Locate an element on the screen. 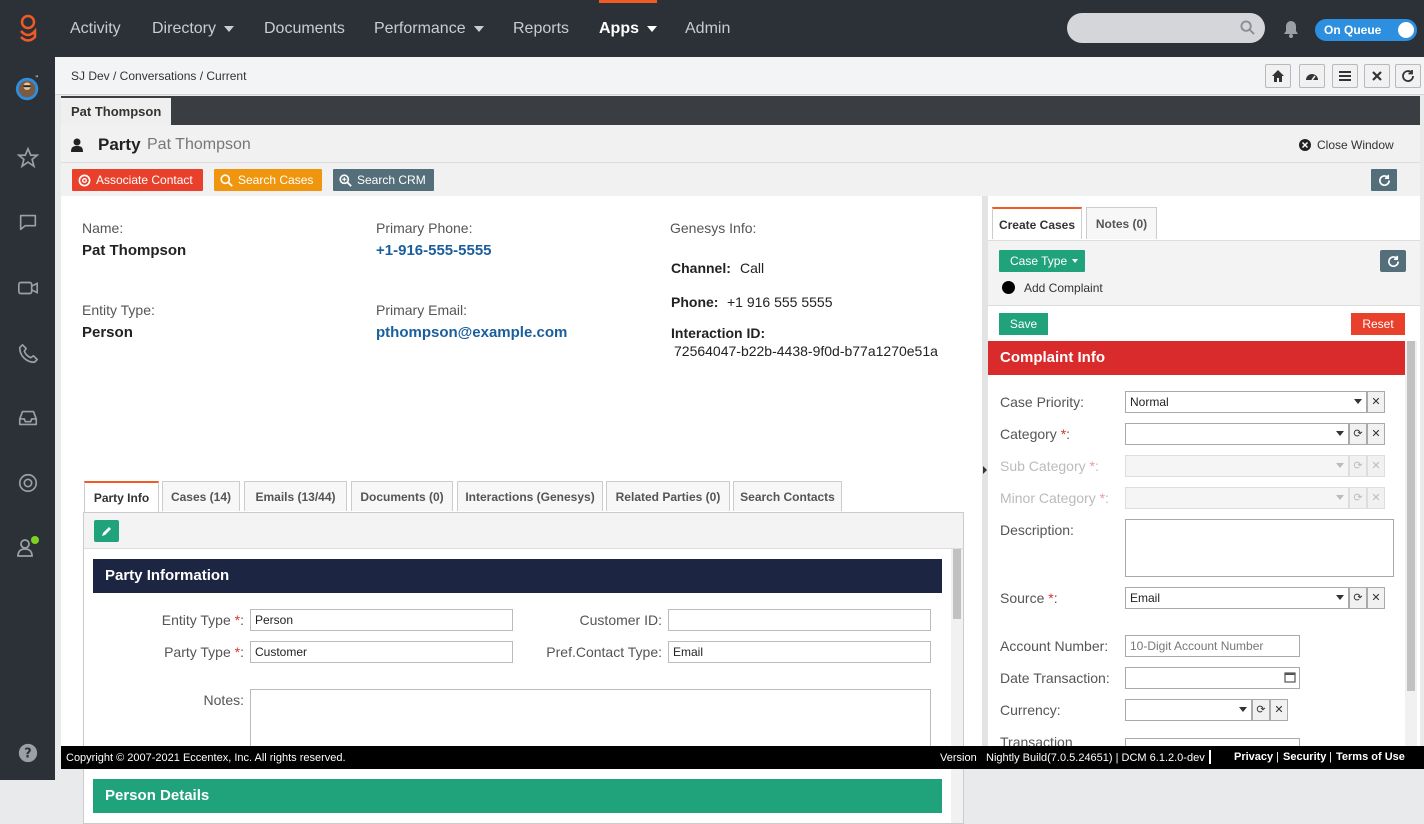 The image size is (1424, 824). right-scrollbar is located at coordinates (1411, 543).